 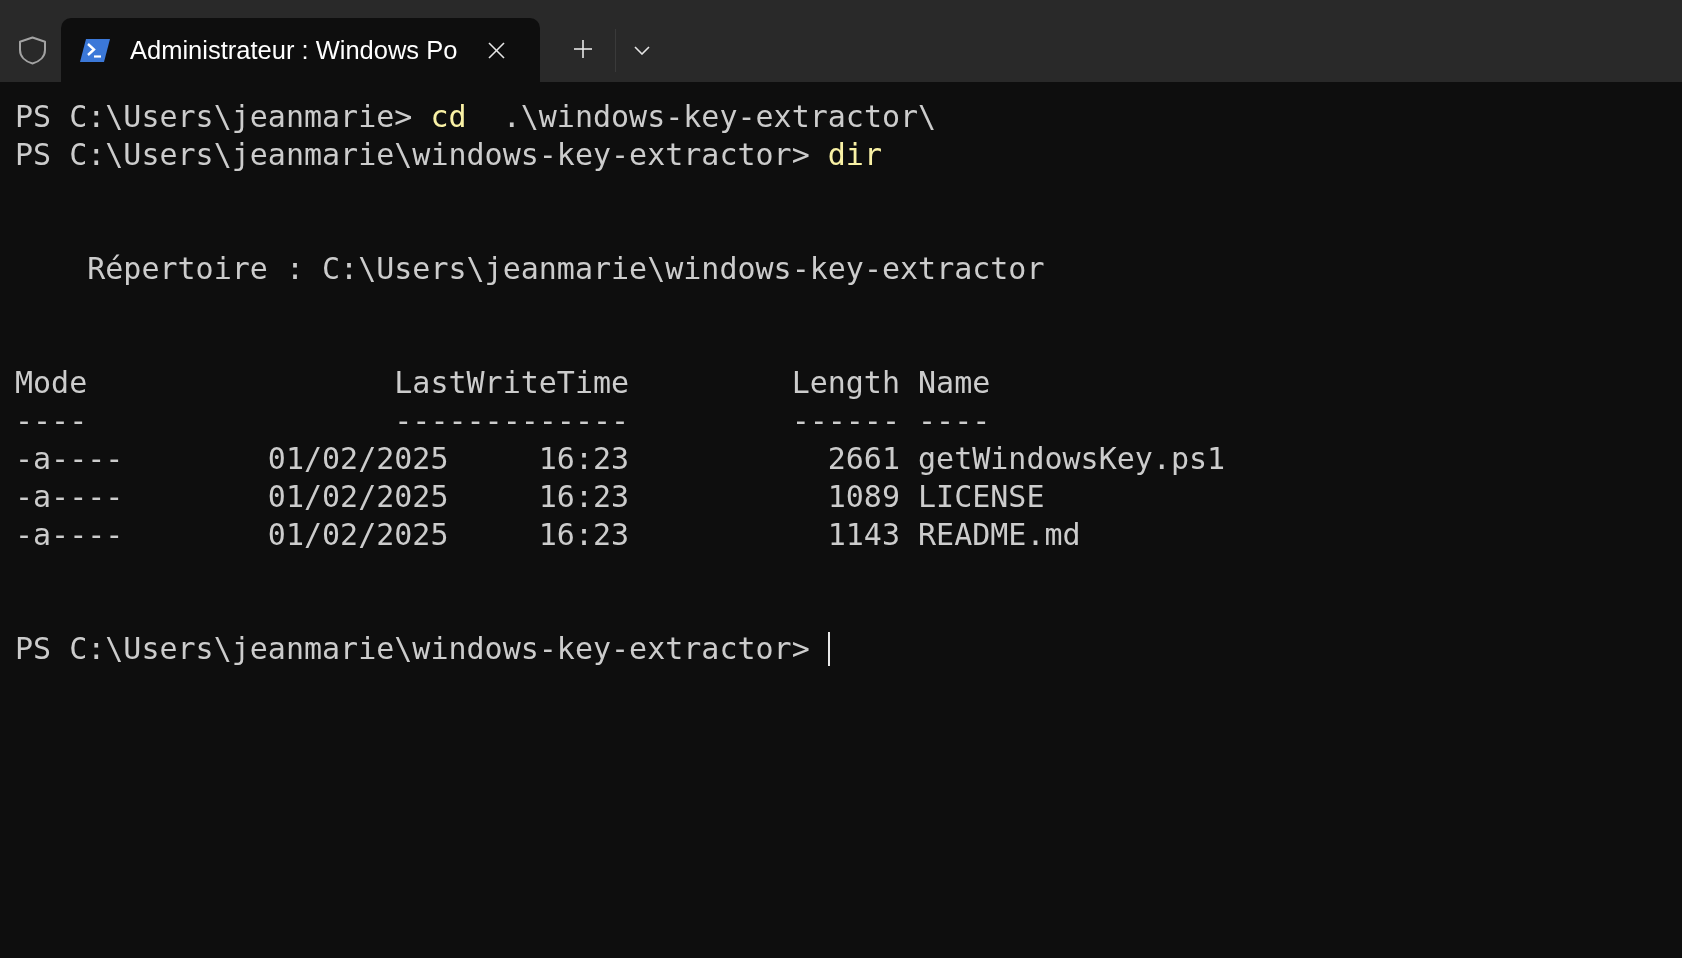 I want to click on close-icon, so click(x=496, y=50).